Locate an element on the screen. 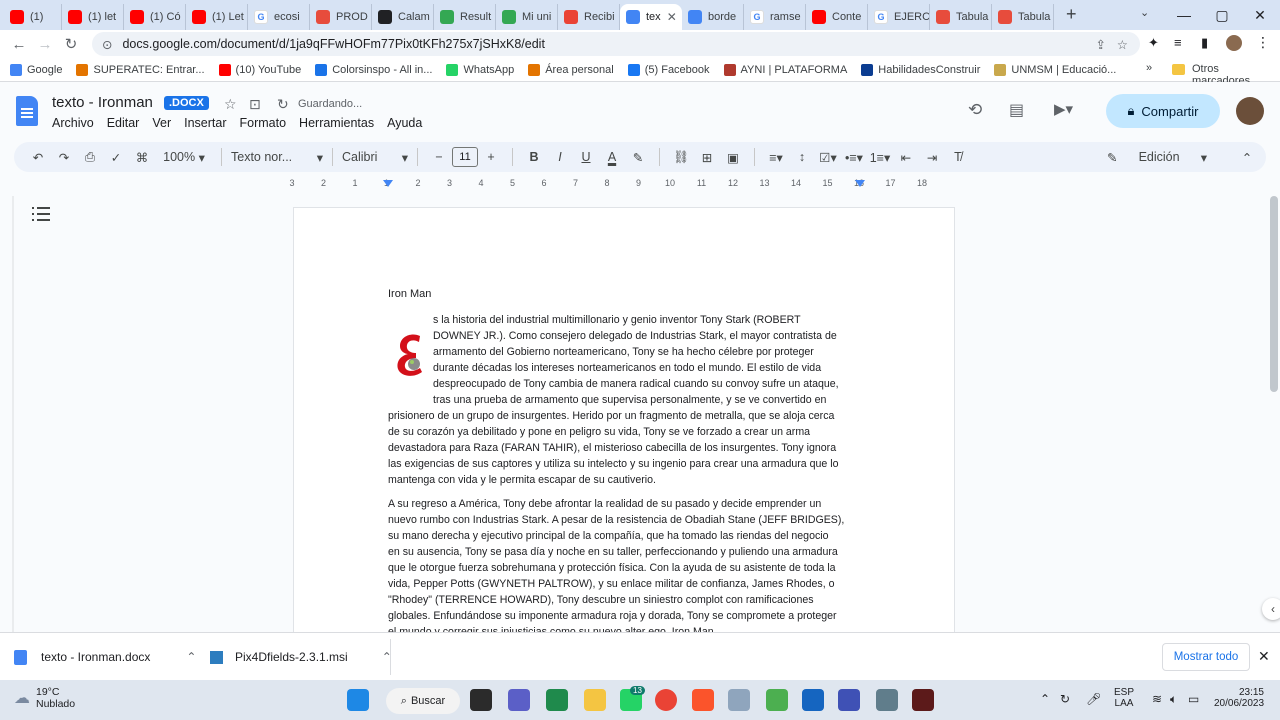 The height and width of the screenshot is (720, 1280). bookmarks-overflow-icon: » is located at coordinates (1149, 68).